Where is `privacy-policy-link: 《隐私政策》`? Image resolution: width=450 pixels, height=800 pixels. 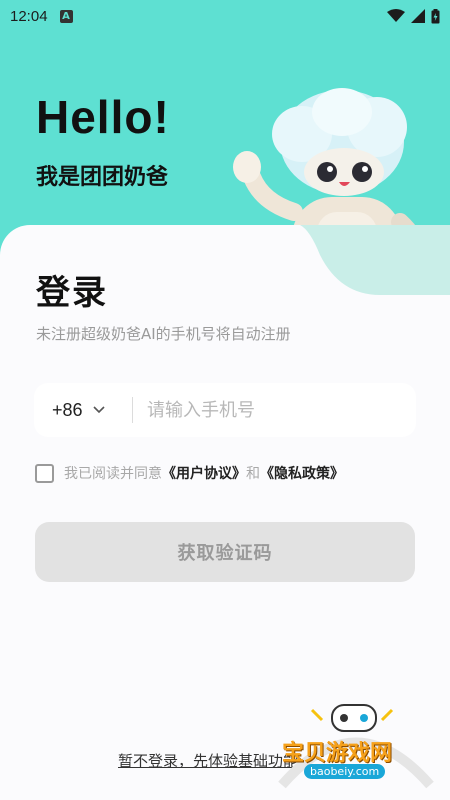 privacy-policy-link: 《隐私政策》 is located at coordinates (302, 473).